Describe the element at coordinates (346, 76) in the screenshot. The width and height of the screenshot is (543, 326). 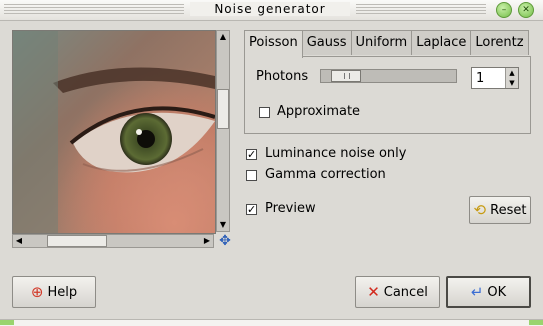
I see `photons-slider-handle` at that location.